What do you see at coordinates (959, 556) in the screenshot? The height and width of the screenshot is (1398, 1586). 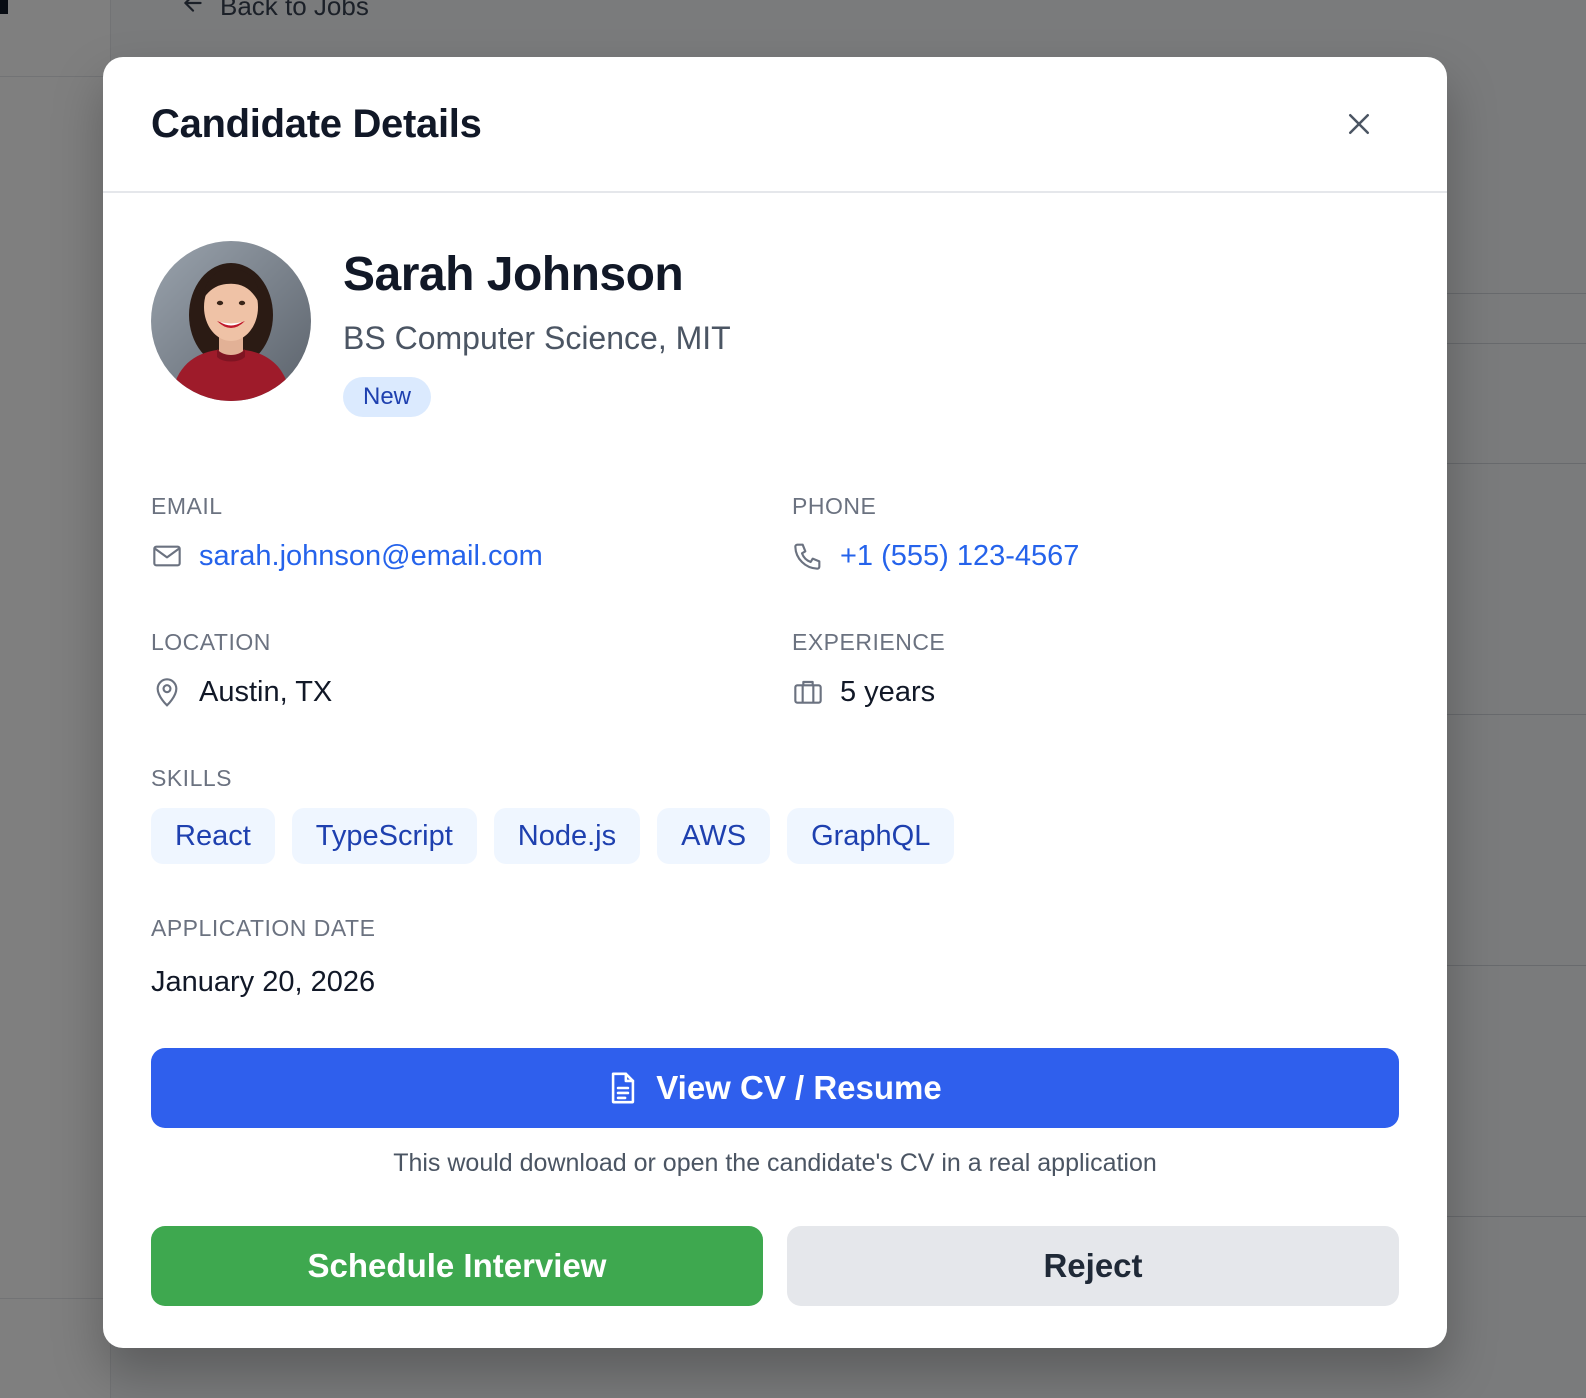 I see `phone-link: +1 (555) 123-4567` at bounding box center [959, 556].